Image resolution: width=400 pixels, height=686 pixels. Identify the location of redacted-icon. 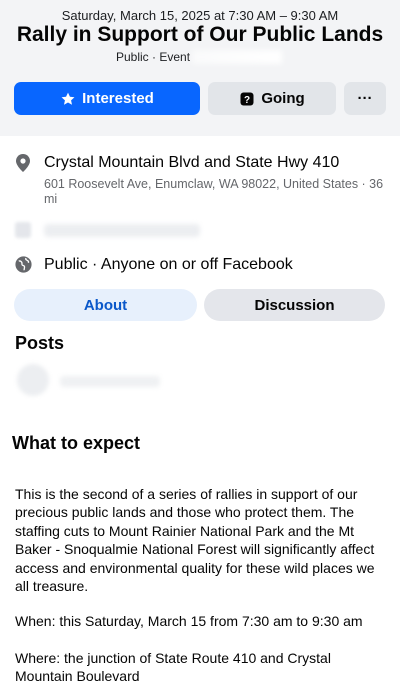
(23, 230).